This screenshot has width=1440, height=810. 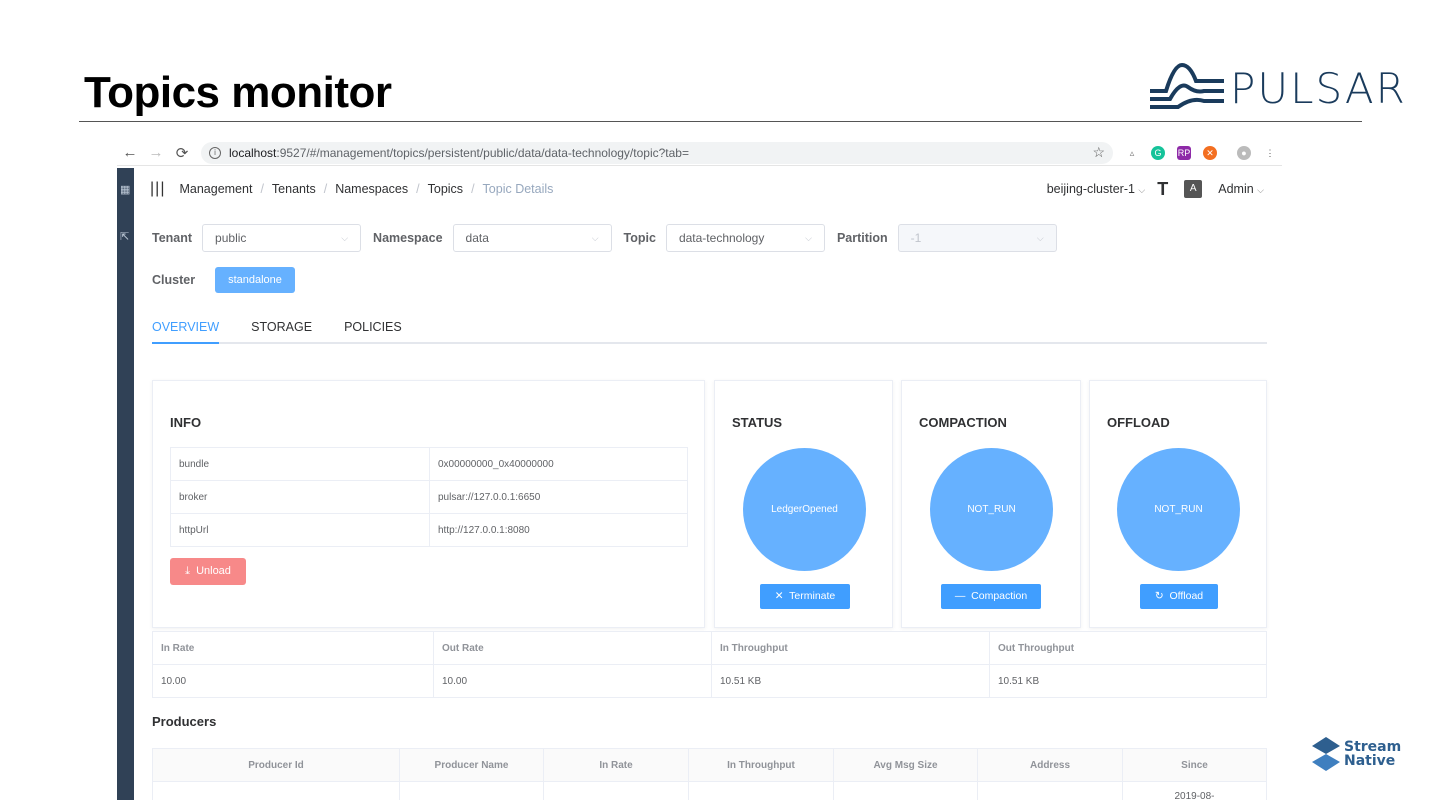 I want to click on table-row: bundle 0x00000000_0x40000000, so click(x=429, y=464).